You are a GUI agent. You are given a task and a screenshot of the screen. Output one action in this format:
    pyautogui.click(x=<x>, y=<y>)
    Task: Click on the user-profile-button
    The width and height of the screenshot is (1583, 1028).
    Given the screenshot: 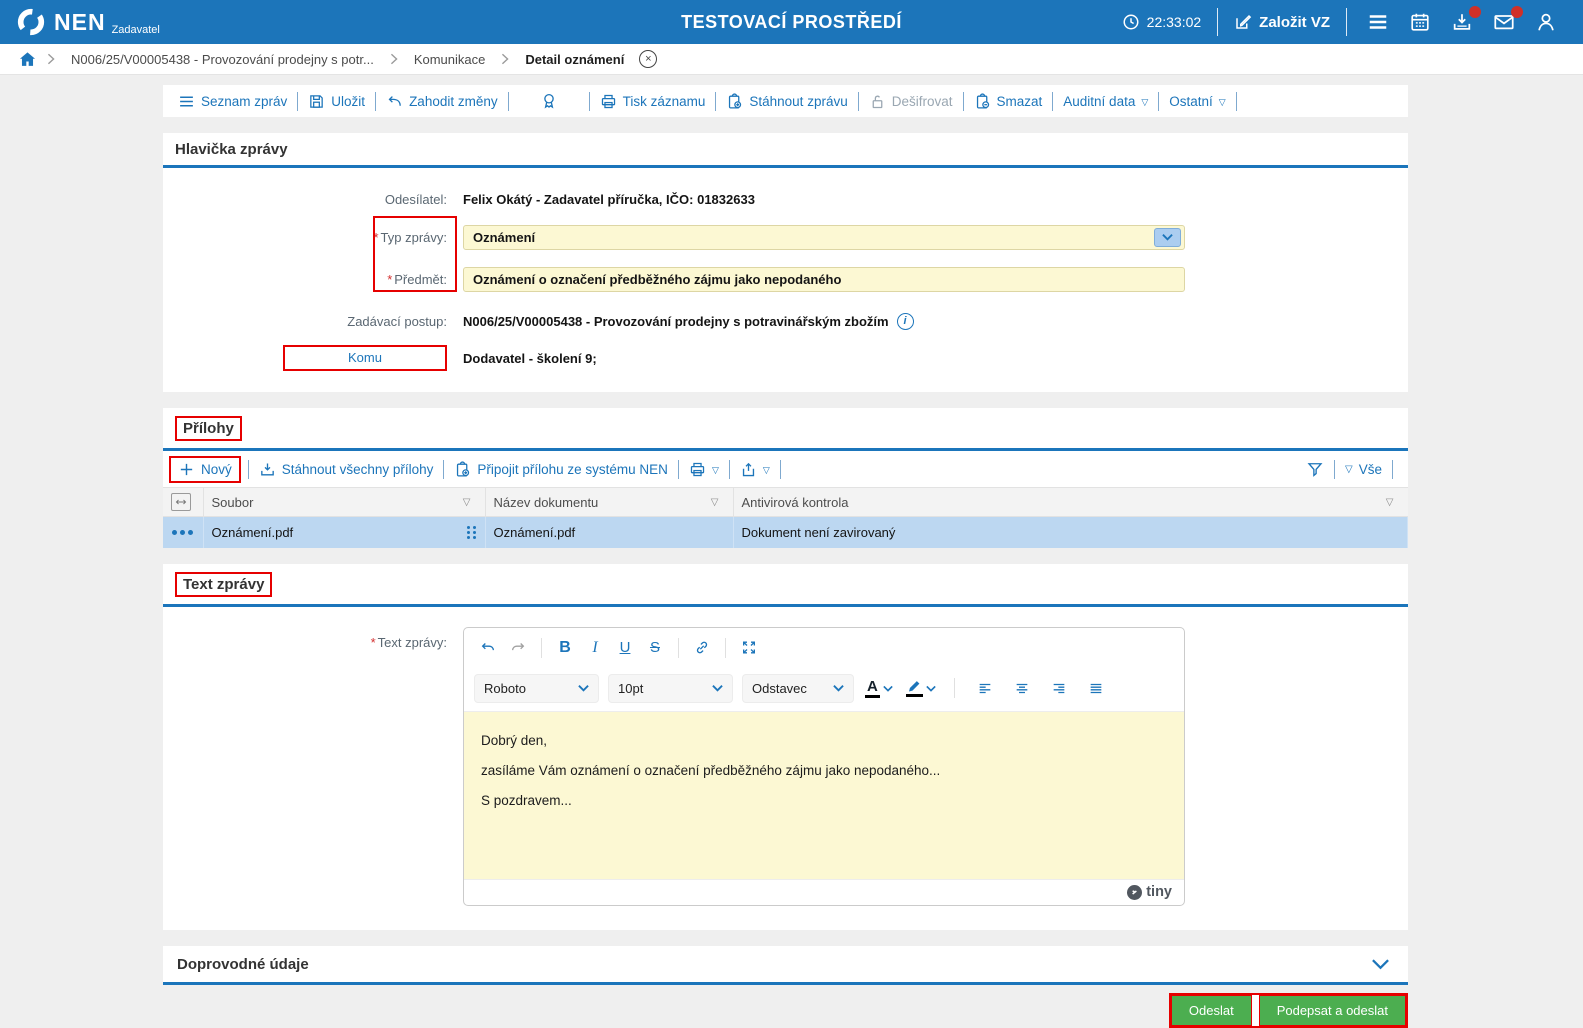 What is the action you would take?
    pyautogui.click(x=1546, y=22)
    